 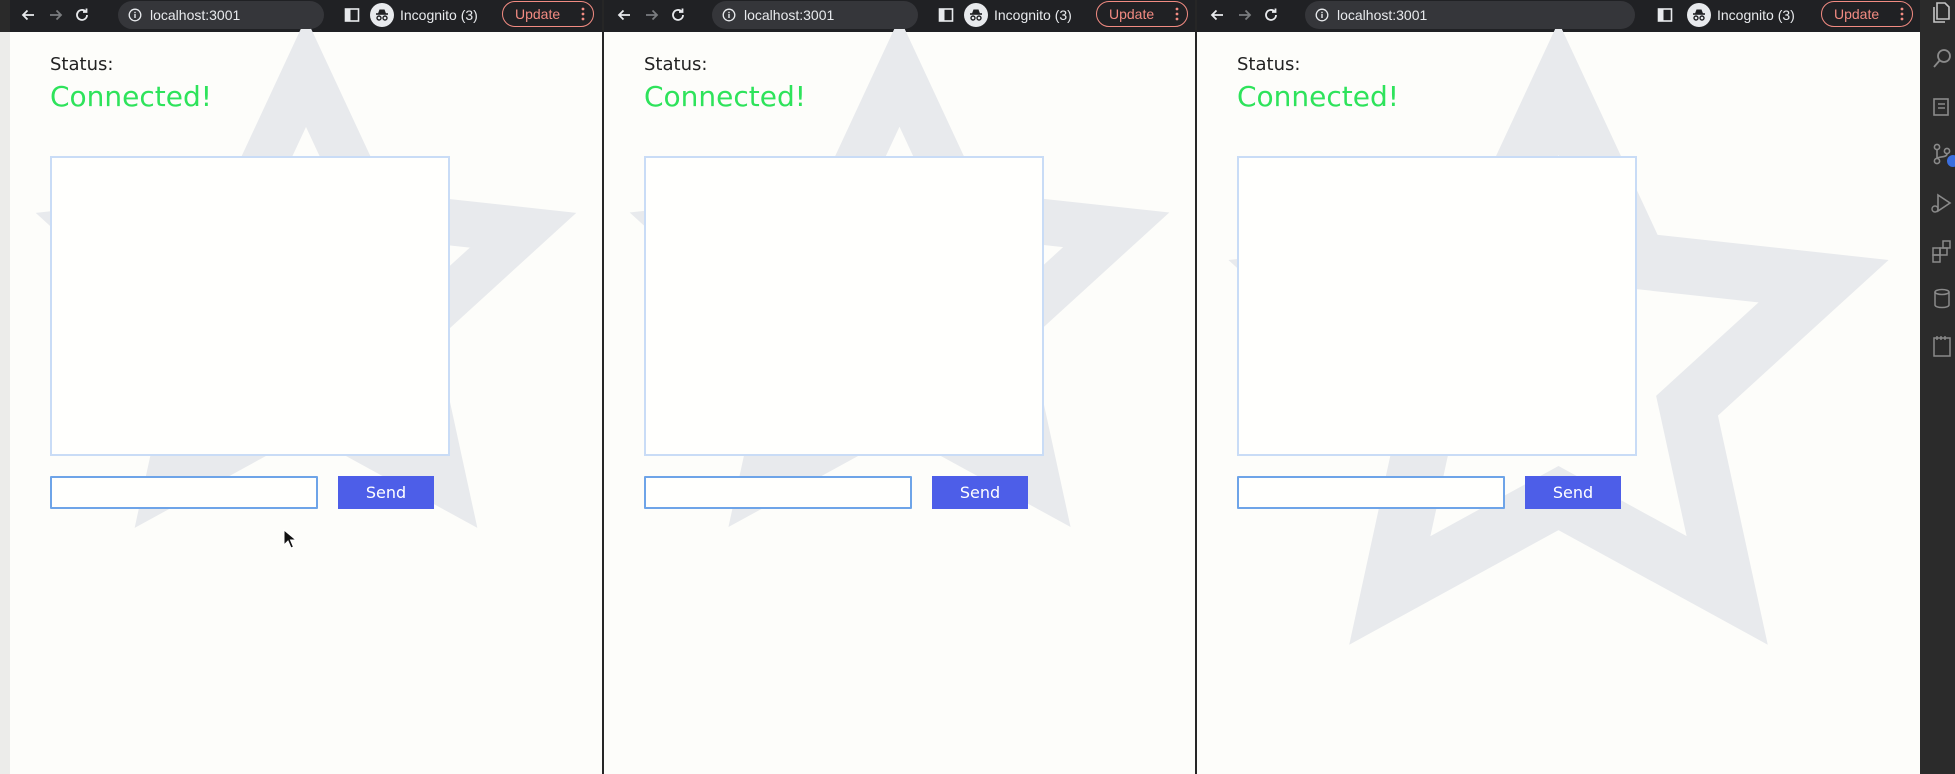 What do you see at coordinates (1937, 387) in the screenshot?
I see `editor-activity-bar` at bounding box center [1937, 387].